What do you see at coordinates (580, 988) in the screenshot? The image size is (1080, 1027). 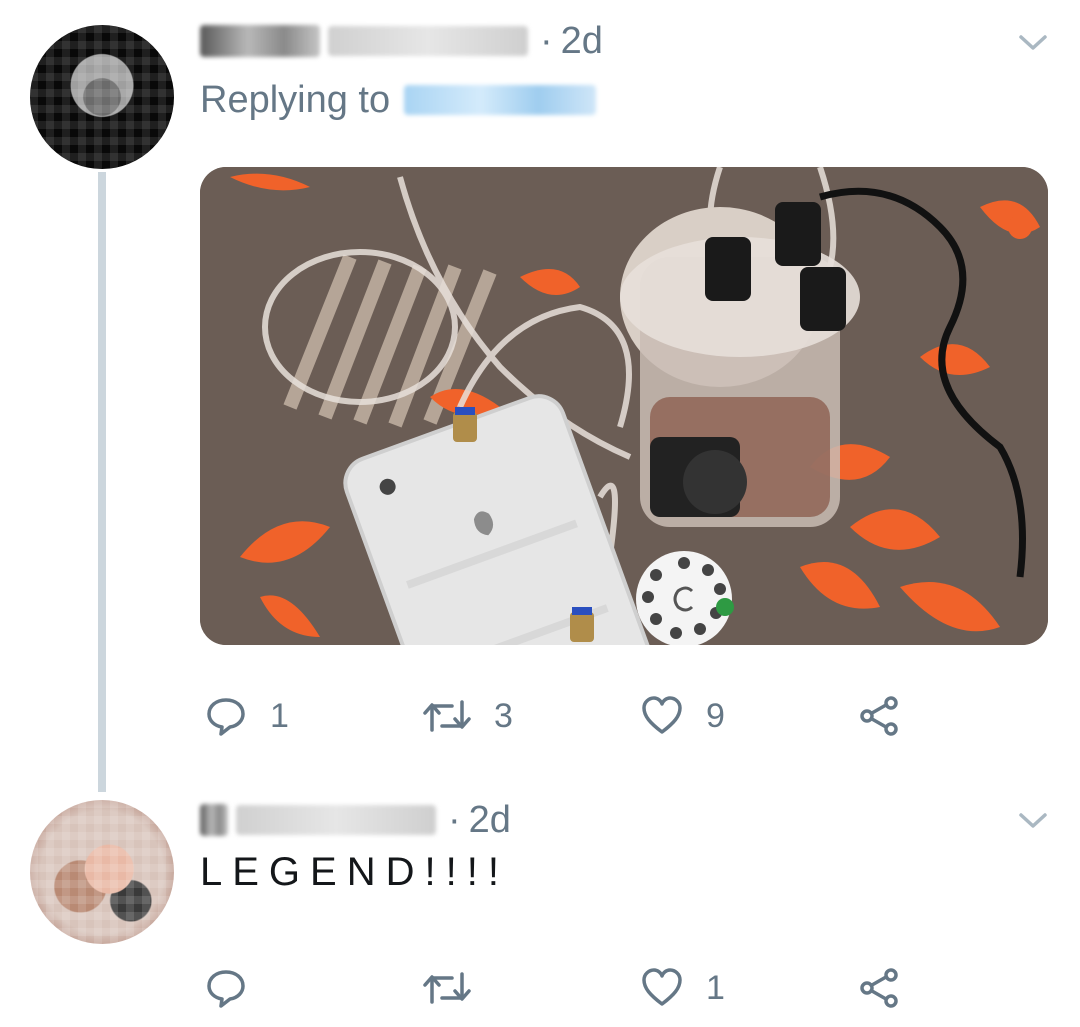 I see `tweet-actions: 1` at bounding box center [580, 988].